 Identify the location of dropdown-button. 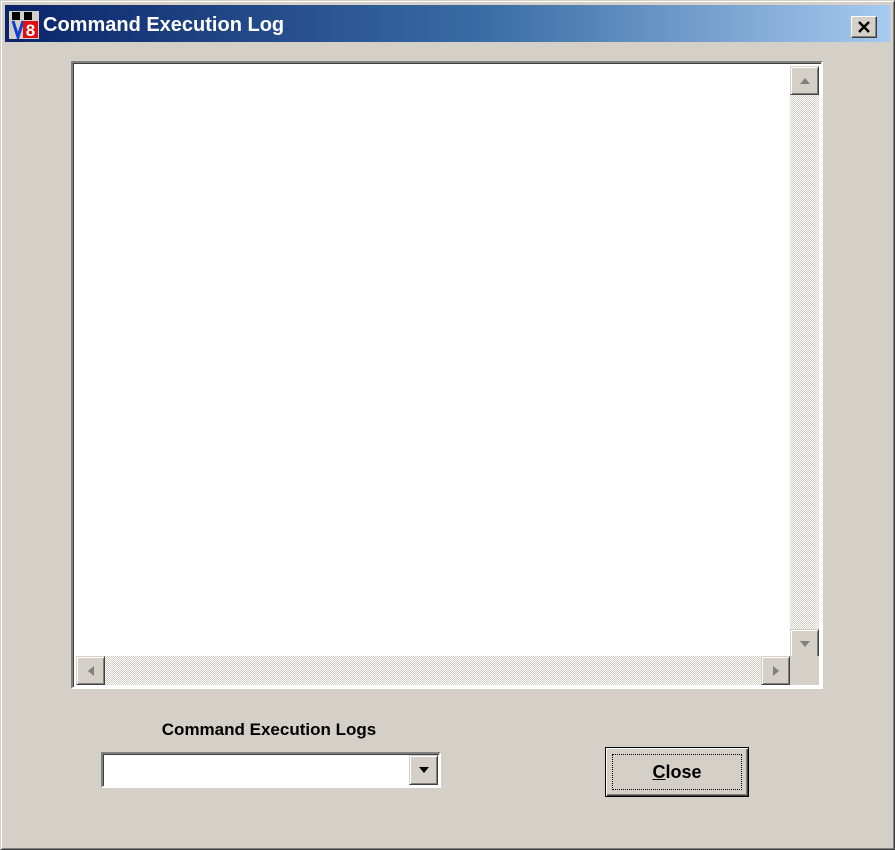
(423, 770).